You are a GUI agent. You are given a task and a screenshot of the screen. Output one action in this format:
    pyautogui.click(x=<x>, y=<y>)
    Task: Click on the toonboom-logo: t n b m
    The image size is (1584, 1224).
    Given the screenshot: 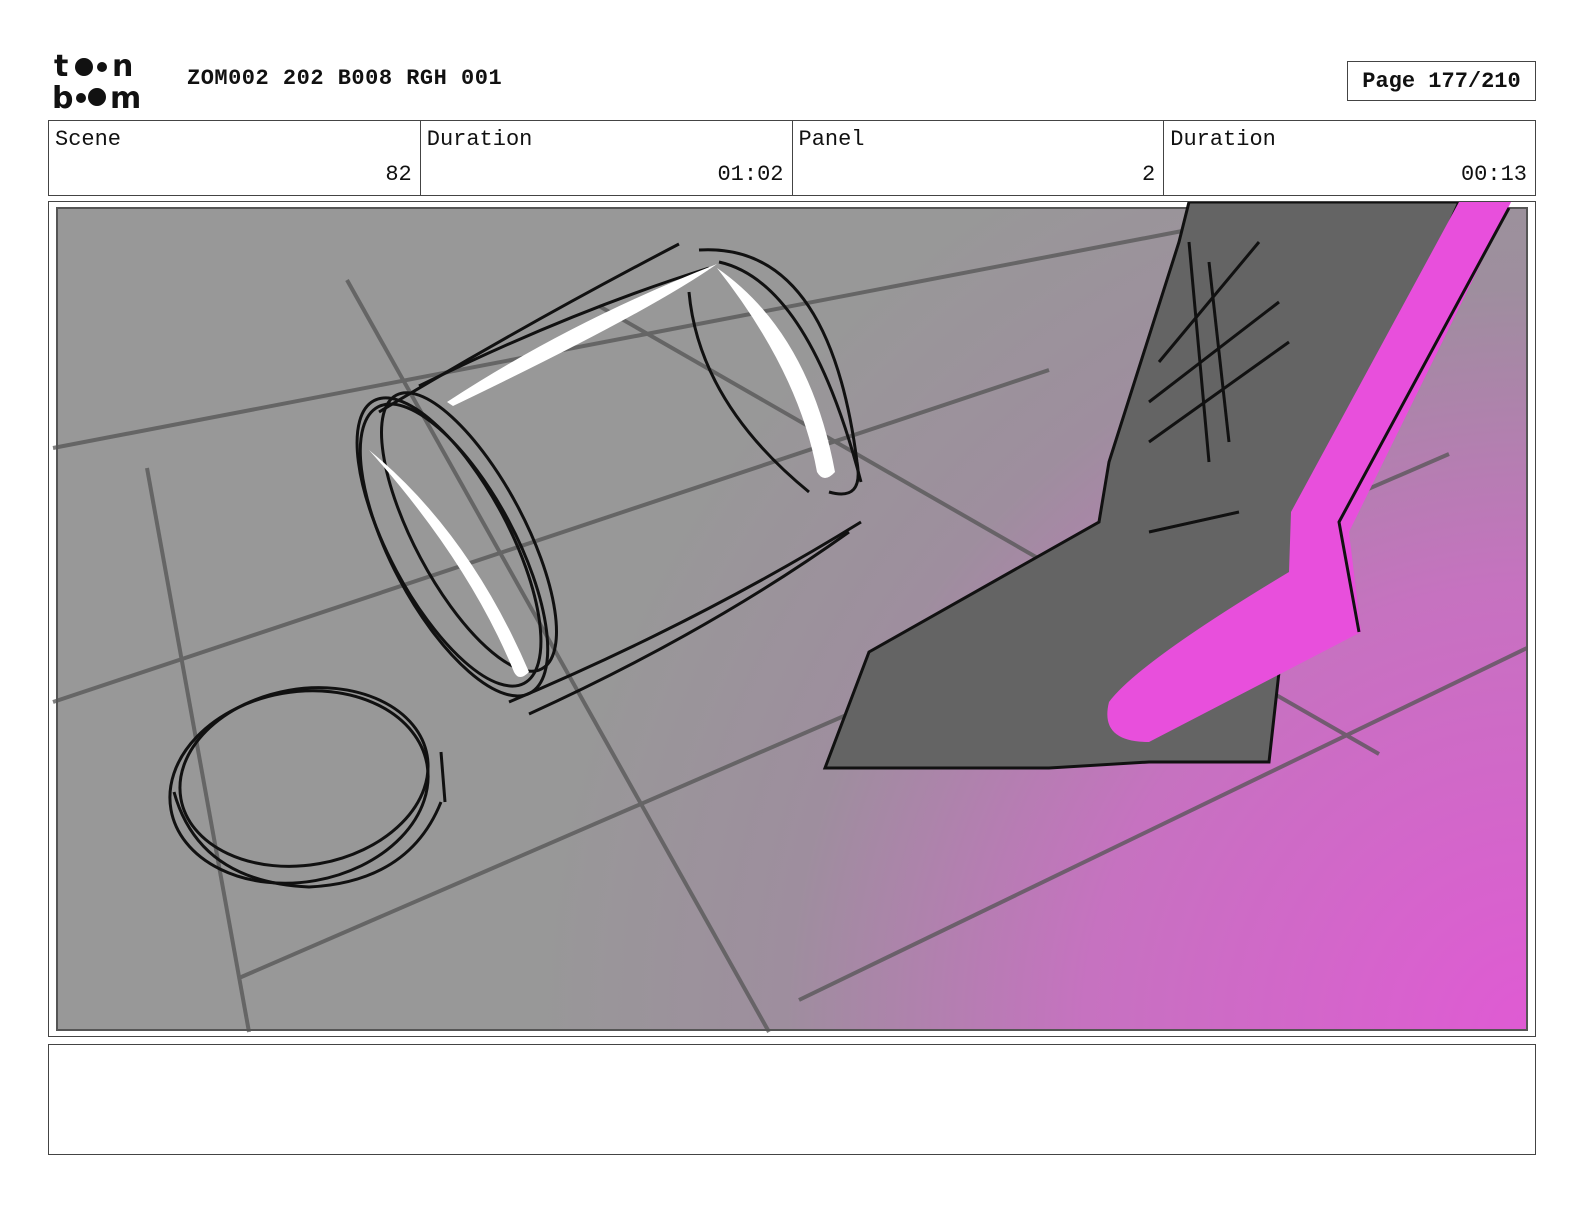 What is the action you would take?
    pyautogui.click(x=108, y=82)
    